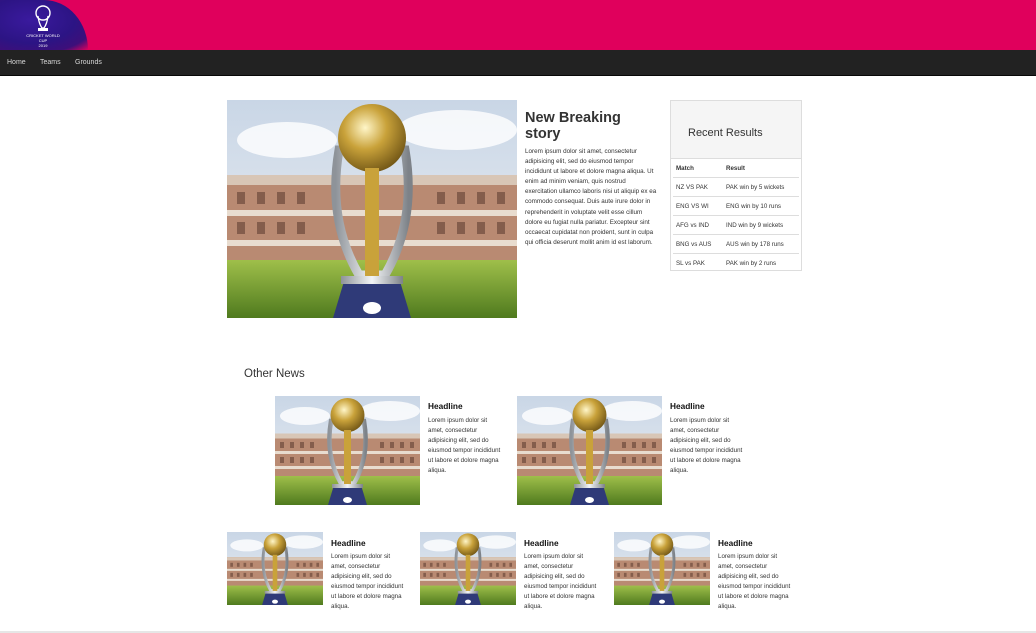 The width and height of the screenshot is (1036, 633). Describe the element at coordinates (698, 225) in the screenshot. I see `match-cell: AFG vs IND` at that location.